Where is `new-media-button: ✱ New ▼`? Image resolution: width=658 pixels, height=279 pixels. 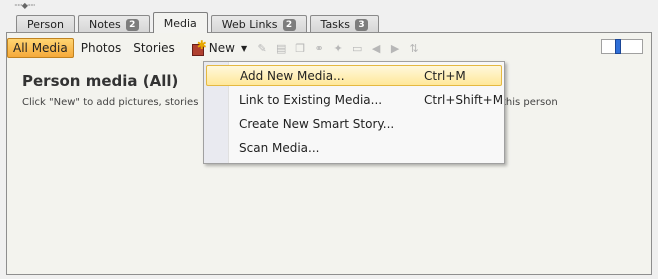
new-media-button: ✱ New ▼ is located at coordinates (219, 48).